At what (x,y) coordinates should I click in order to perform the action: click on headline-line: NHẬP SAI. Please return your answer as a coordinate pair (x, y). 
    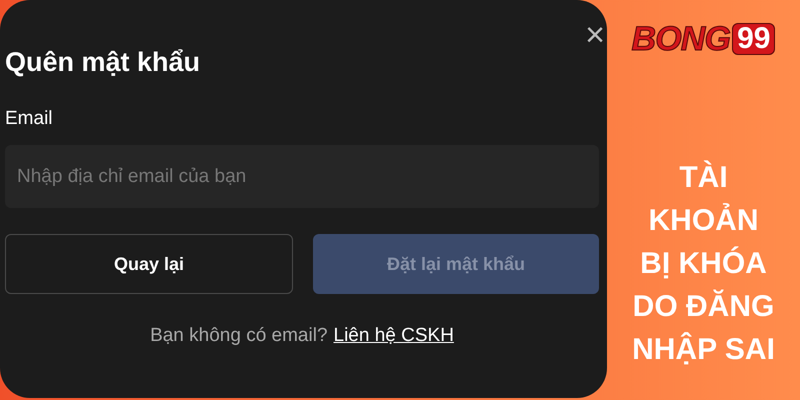
    Looking at the image, I should click on (703, 349).